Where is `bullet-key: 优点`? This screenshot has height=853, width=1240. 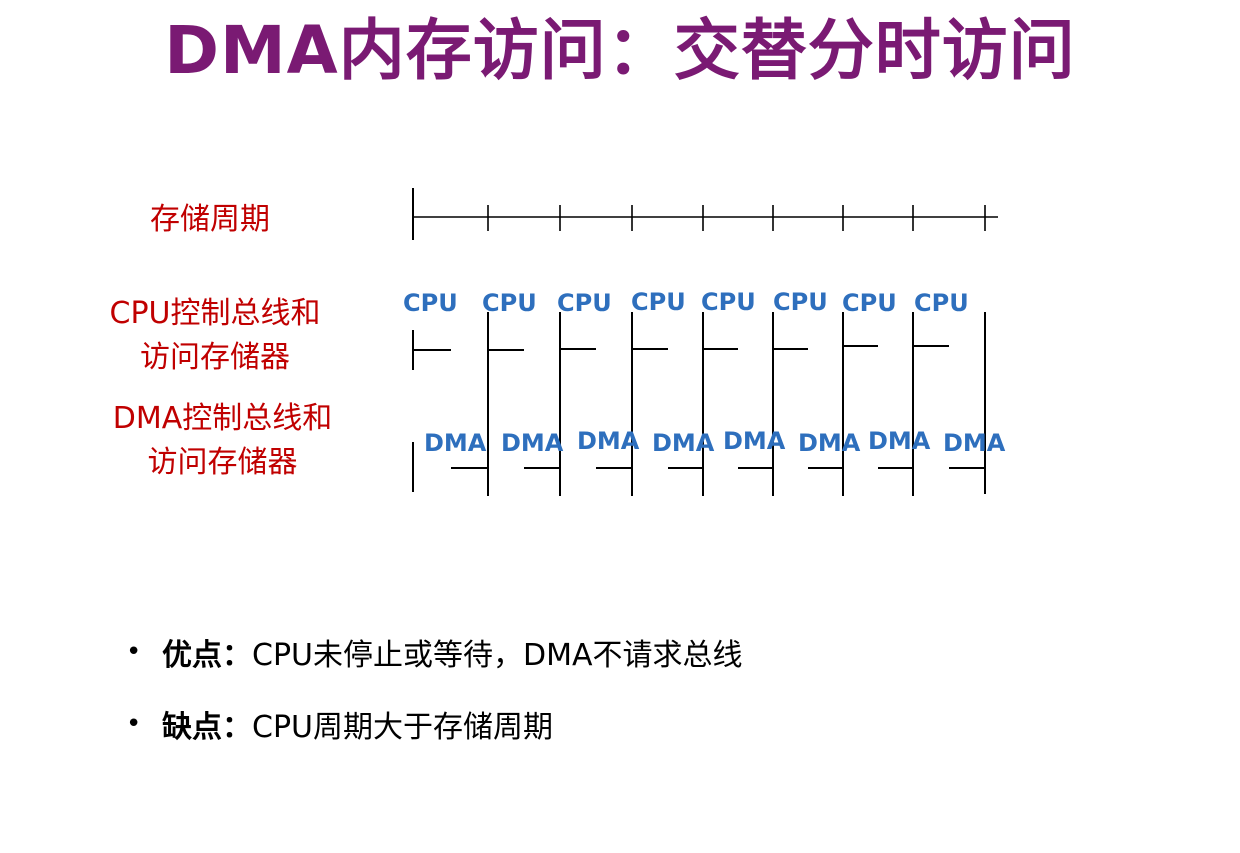 bullet-key: 优点 is located at coordinates (192, 655).